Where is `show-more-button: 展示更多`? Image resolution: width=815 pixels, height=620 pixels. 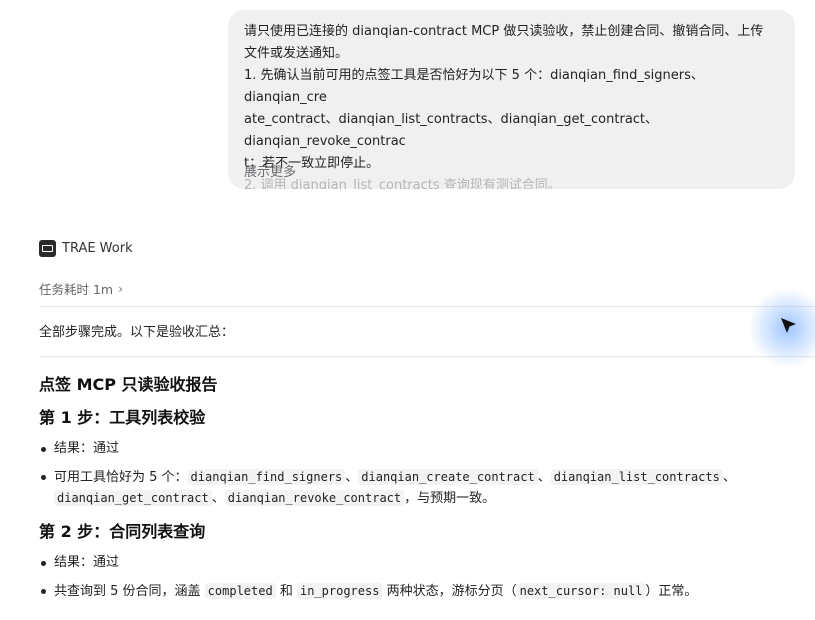 show-more-button: 展示更多 is located at coordinates (270, 170).